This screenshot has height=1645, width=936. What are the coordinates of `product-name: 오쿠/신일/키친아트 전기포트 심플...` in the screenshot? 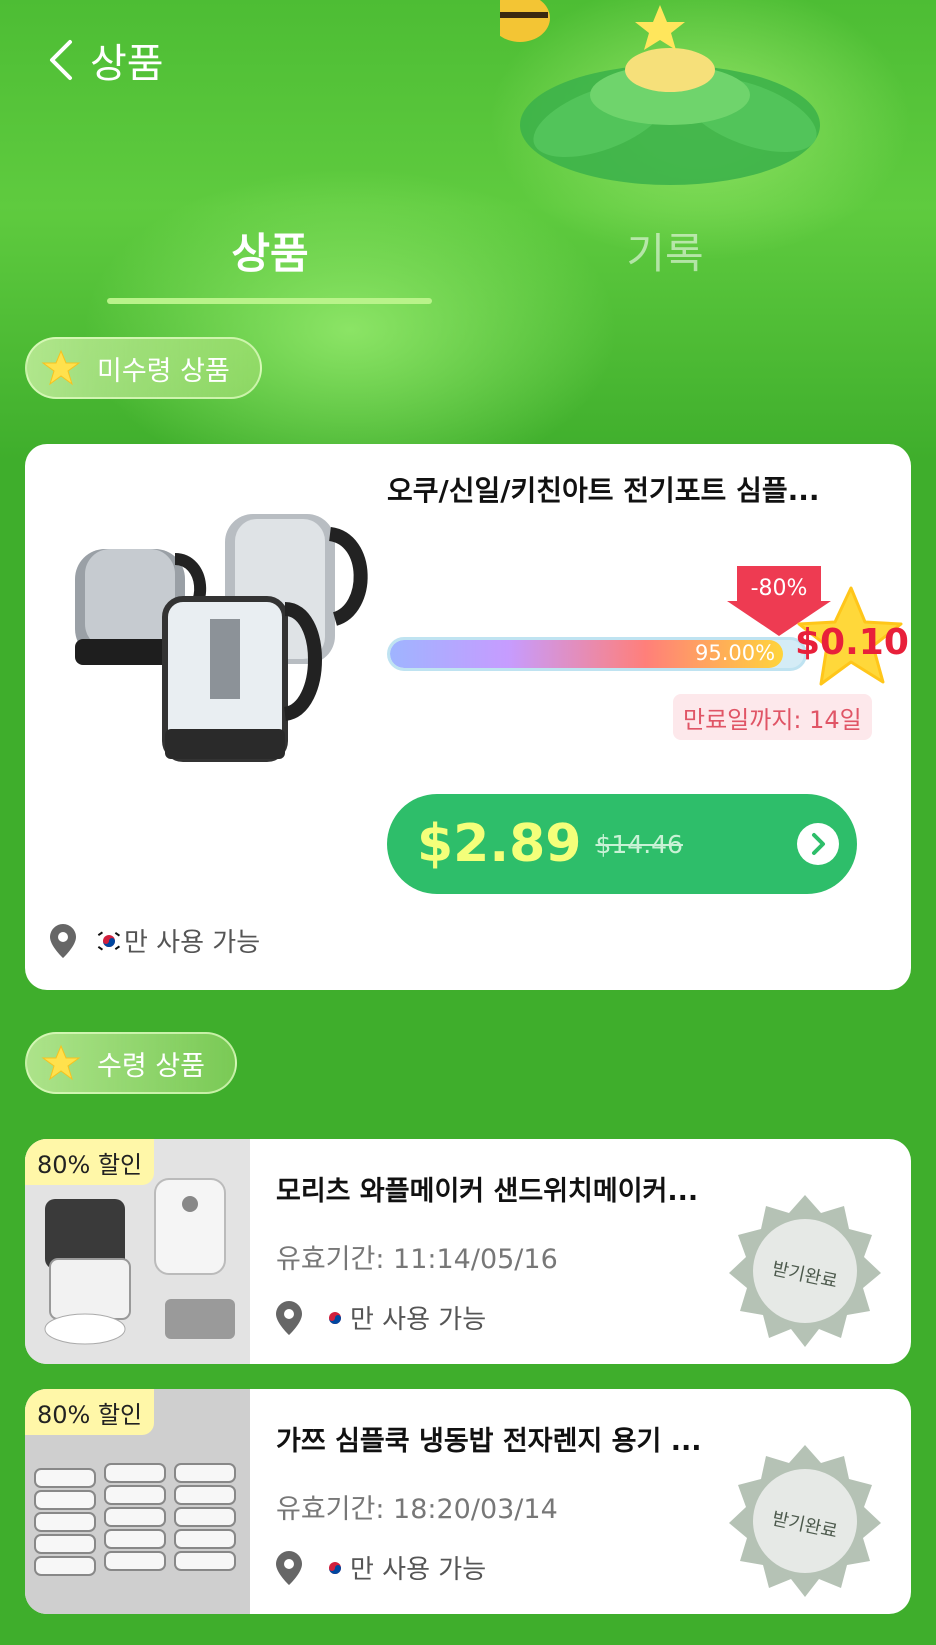 It's located at (603, 490).